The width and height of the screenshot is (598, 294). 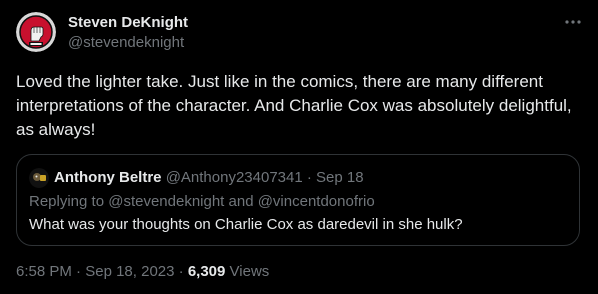 What do you see at coordinates (128, 23) in the screenshot?
I see `author-name: Steven DeKnight` at bounding box center [128, 23].